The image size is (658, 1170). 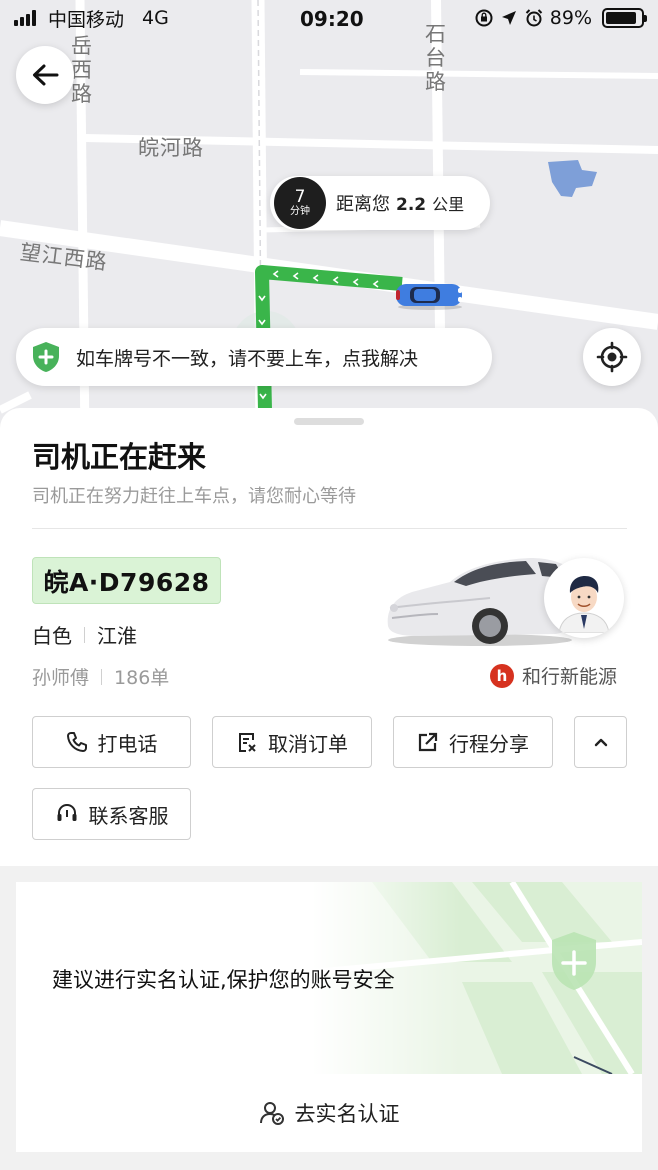 I want to click on eta-distance-value: 2.2, so click(x=411, y=205).